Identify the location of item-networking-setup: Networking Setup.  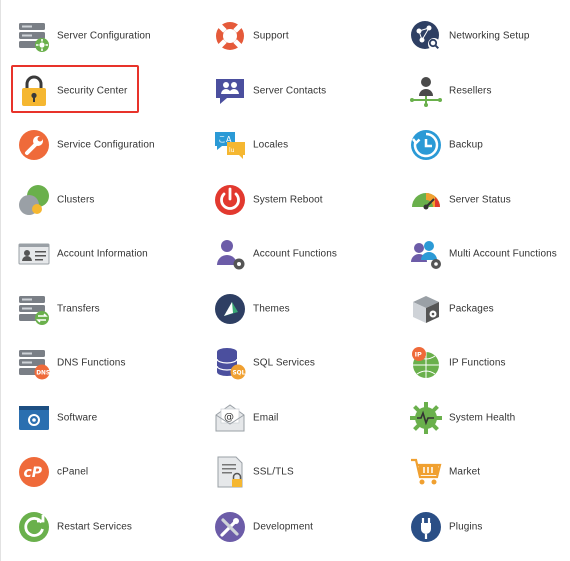
(481, 36).